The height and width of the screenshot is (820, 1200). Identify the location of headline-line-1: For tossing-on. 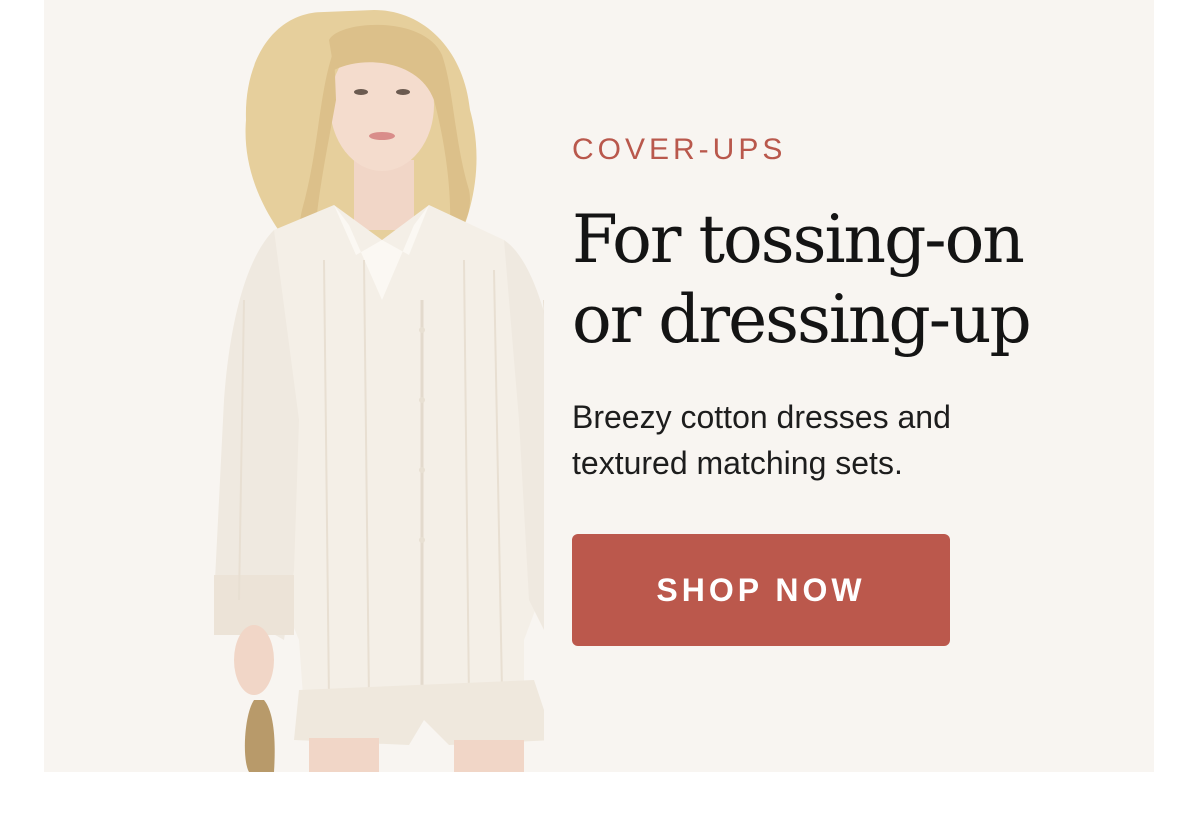
(798, 239).